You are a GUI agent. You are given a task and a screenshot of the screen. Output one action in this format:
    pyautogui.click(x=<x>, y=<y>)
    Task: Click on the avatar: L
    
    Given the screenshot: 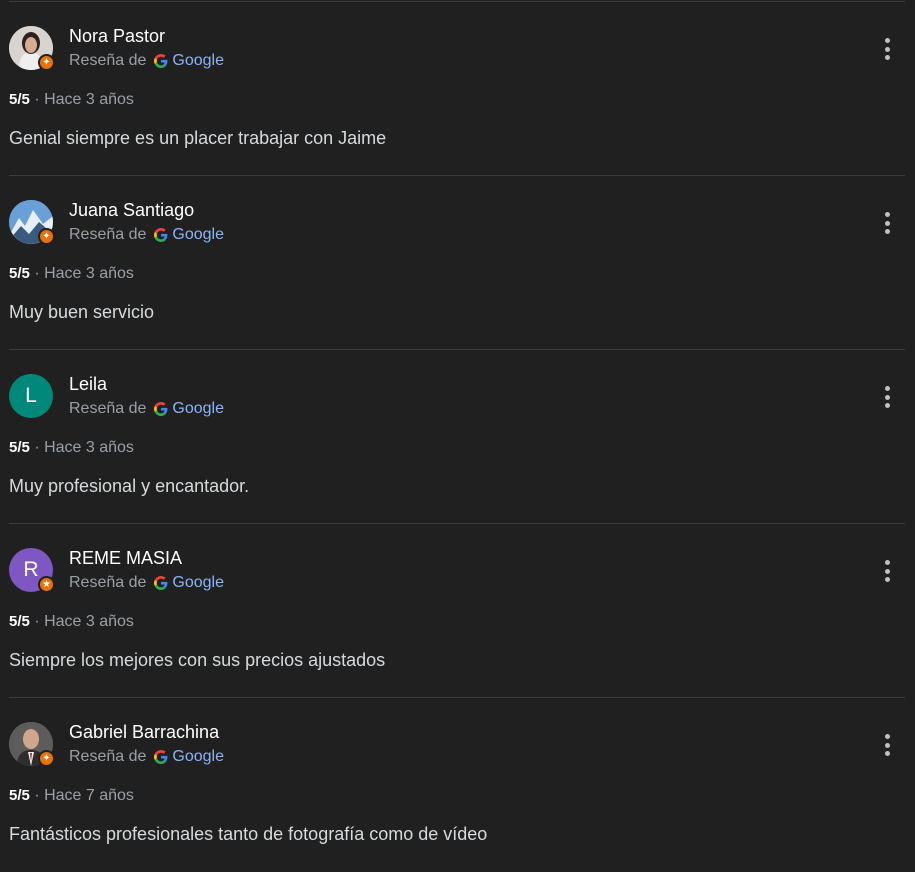 What is the action you would take?
    pyautogui.click(x=31, y=396)
    